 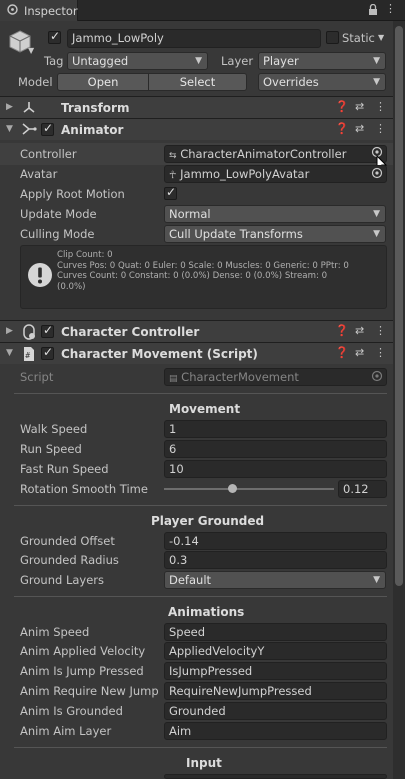 What do you see at coordinates (275, 377) in the screenshot?
I see `script-field: ▤ CharacterMovement` at bounding box center [275, 377].